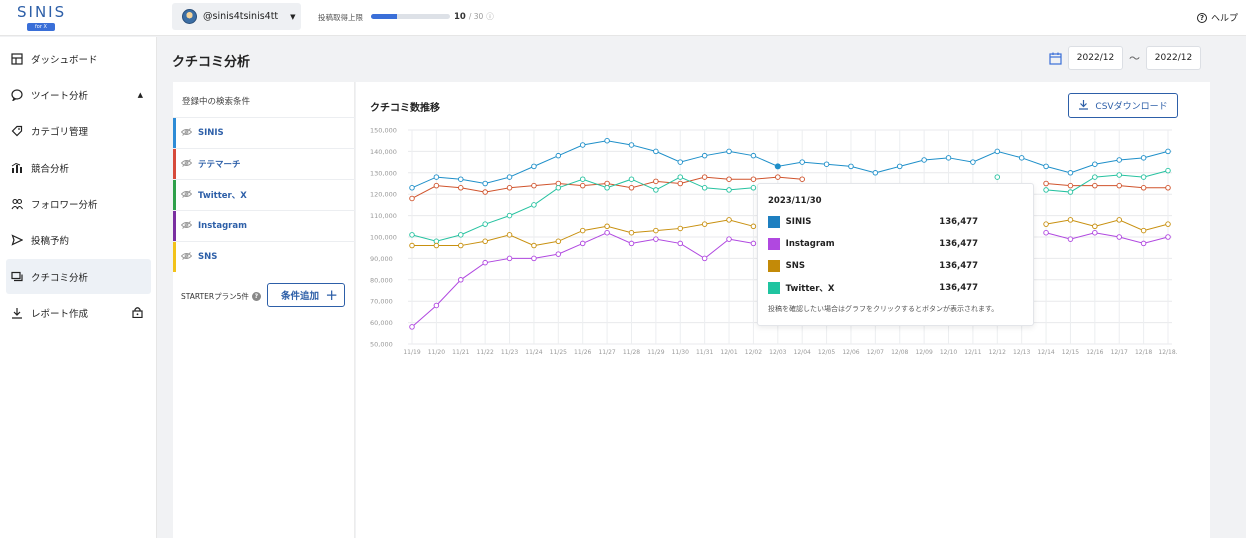 The height and width of the screenshot is (538, 1246). What do you see at coordinates (1119, 352) in the screenshot?
I see `x-tick-label: 12/17` at bounding box center [1119, 352].